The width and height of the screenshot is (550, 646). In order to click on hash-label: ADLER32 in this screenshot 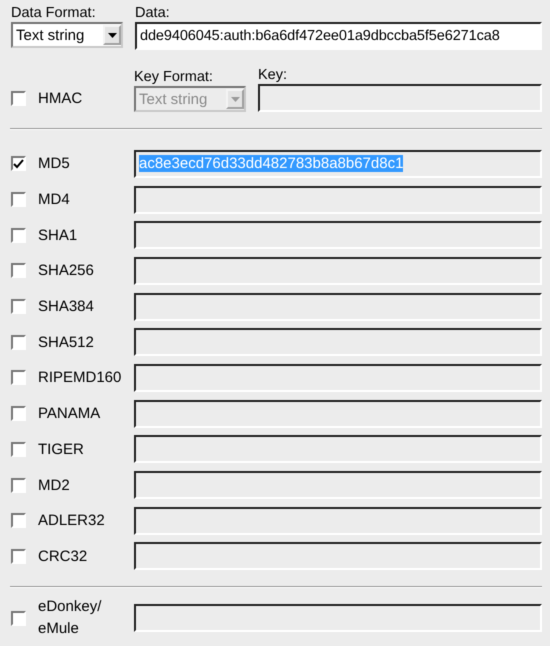, I will do `click(71, 521)`.